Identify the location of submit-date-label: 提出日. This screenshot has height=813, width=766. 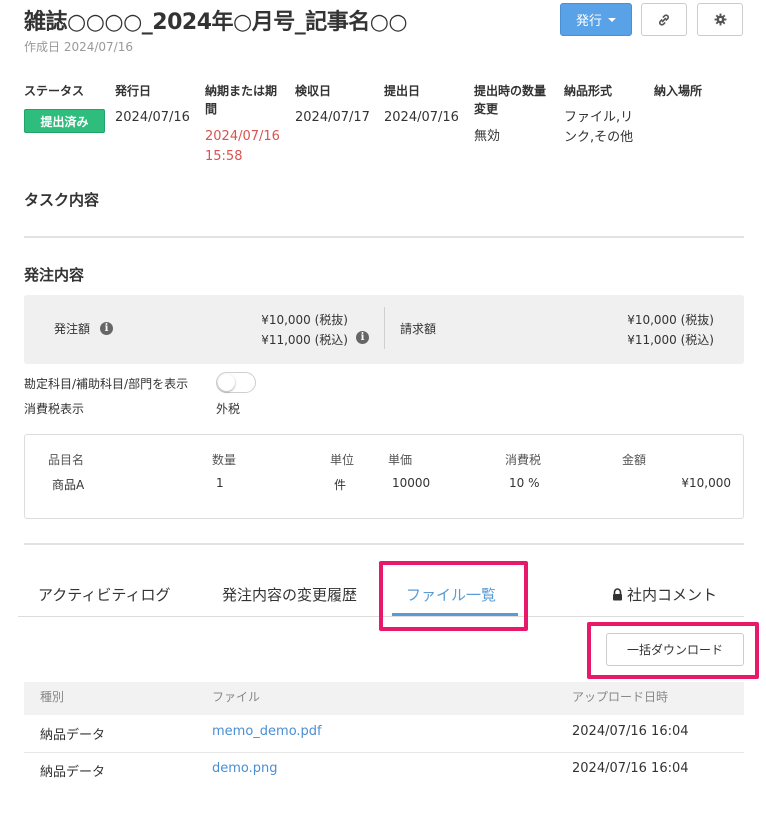
(402, 91).